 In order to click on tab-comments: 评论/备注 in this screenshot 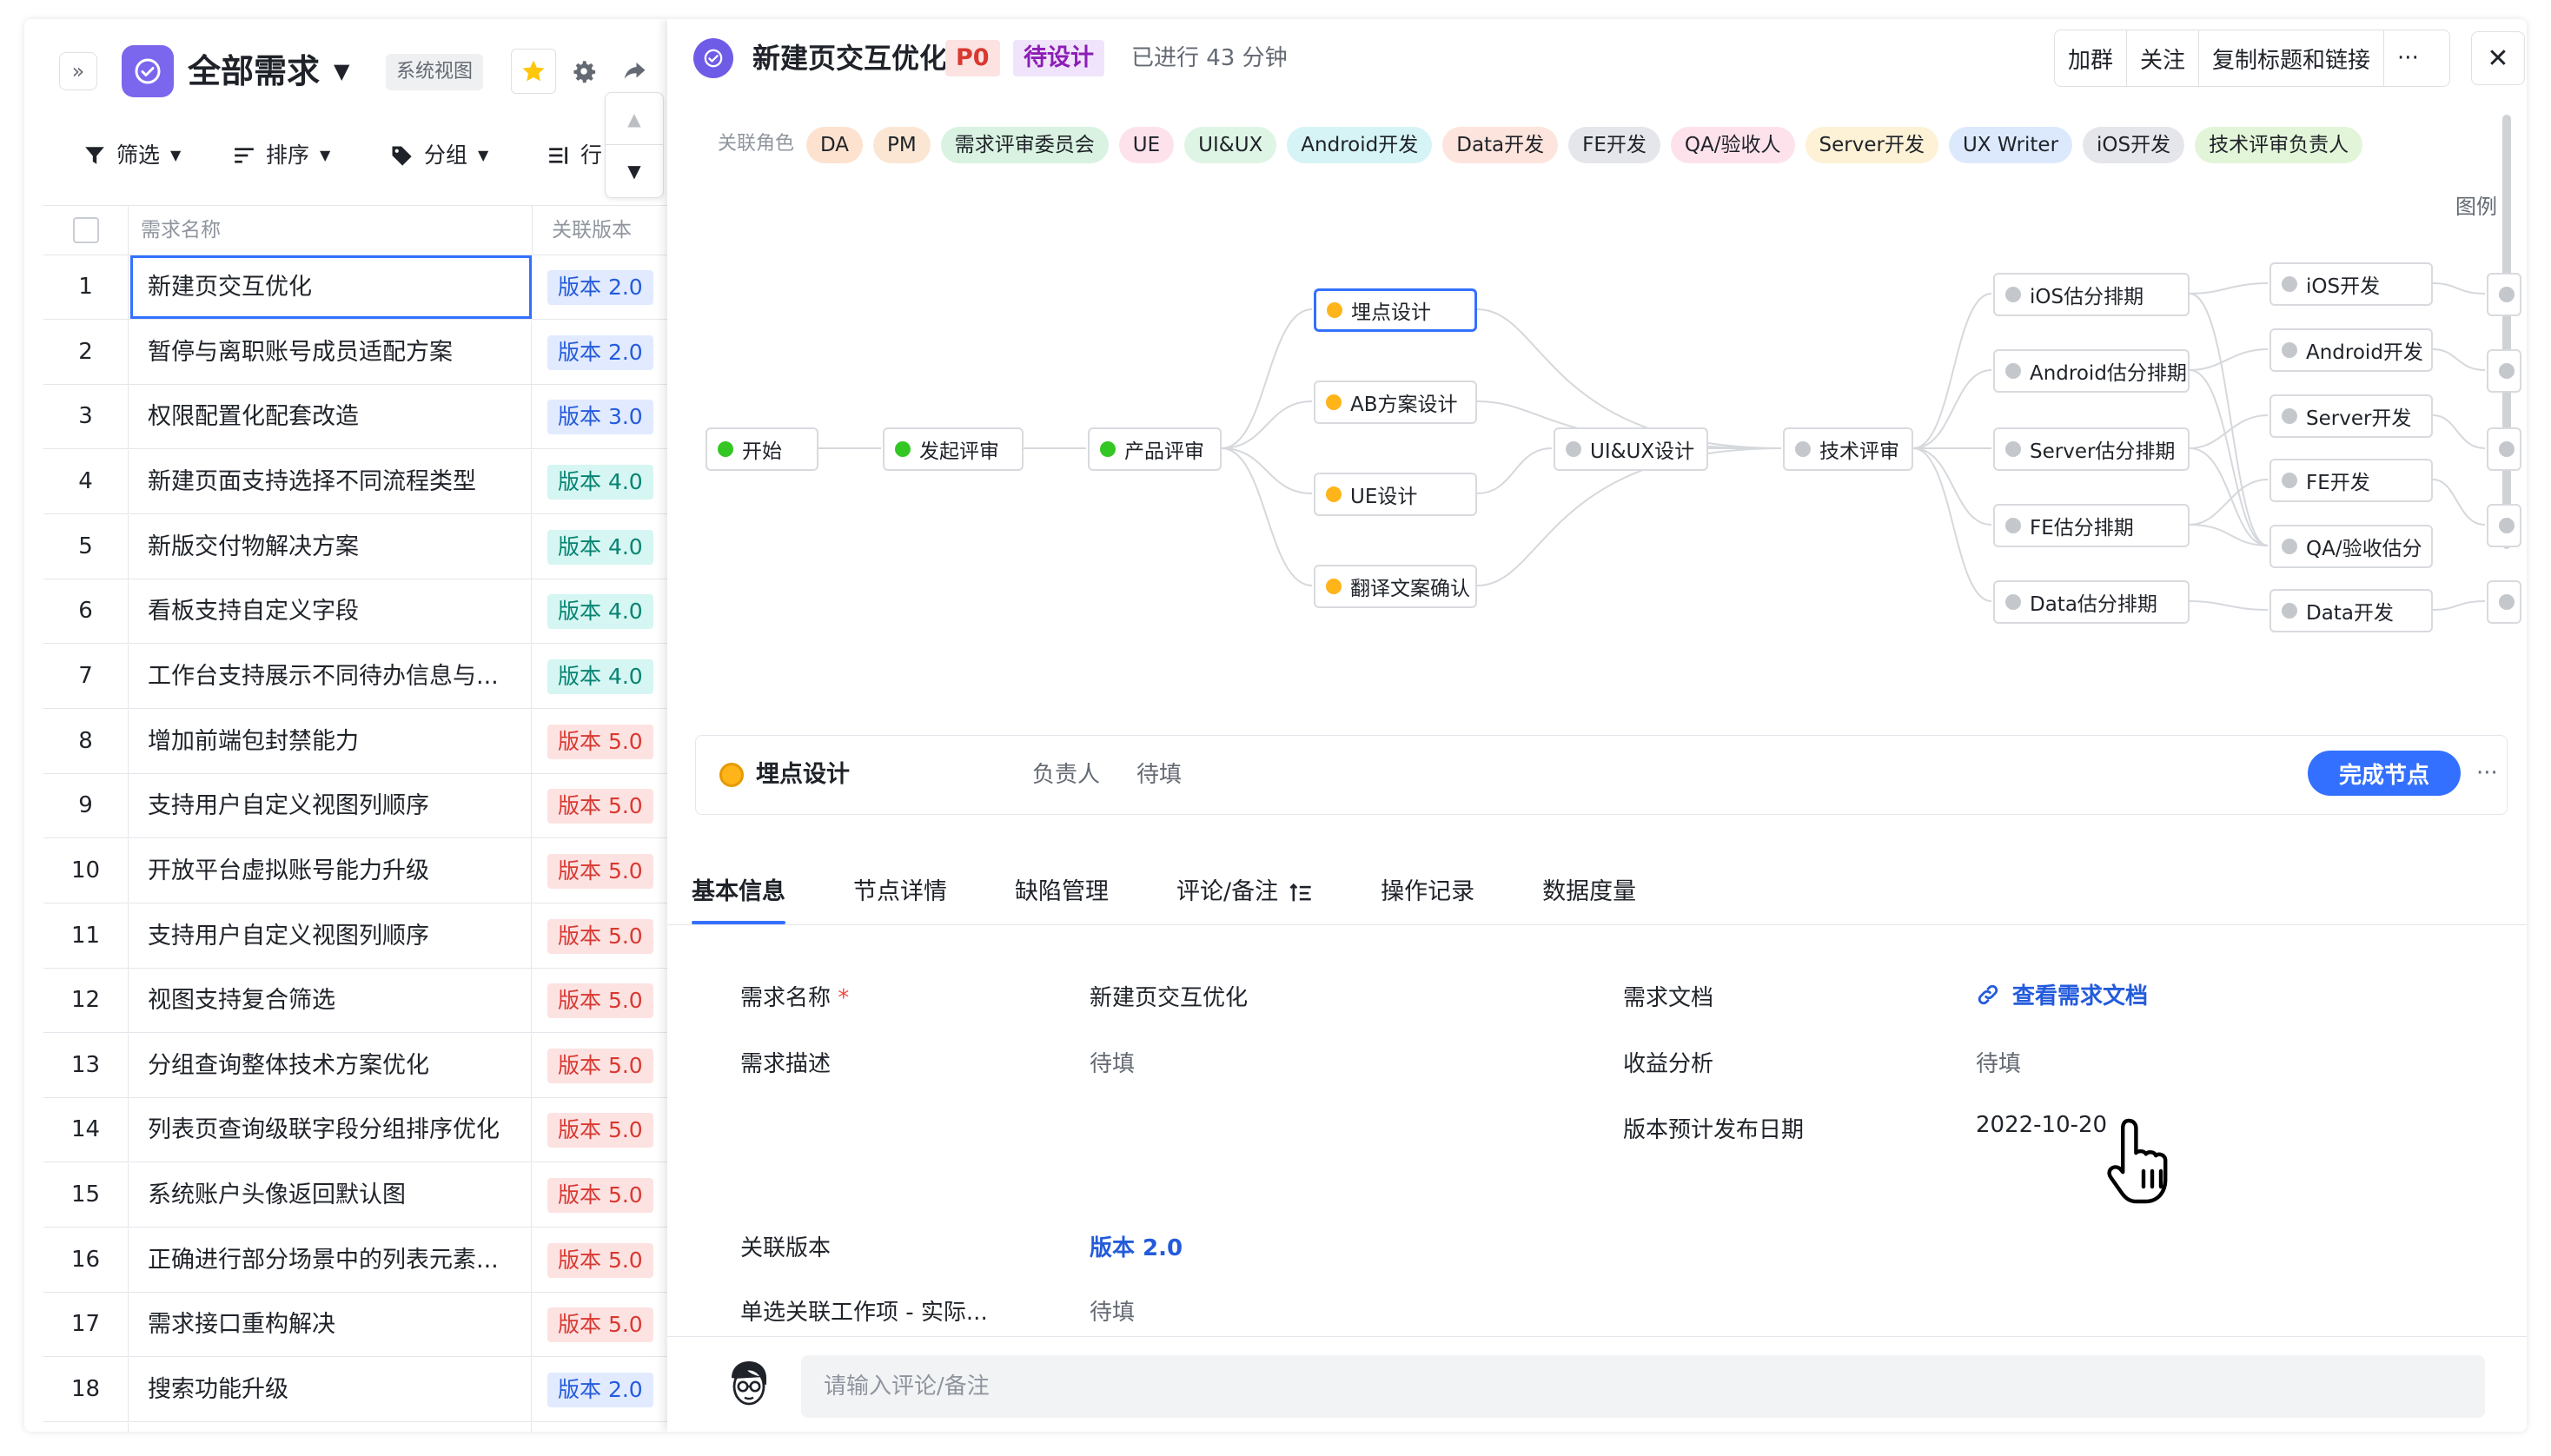, I will do `click(1244, 892)`.